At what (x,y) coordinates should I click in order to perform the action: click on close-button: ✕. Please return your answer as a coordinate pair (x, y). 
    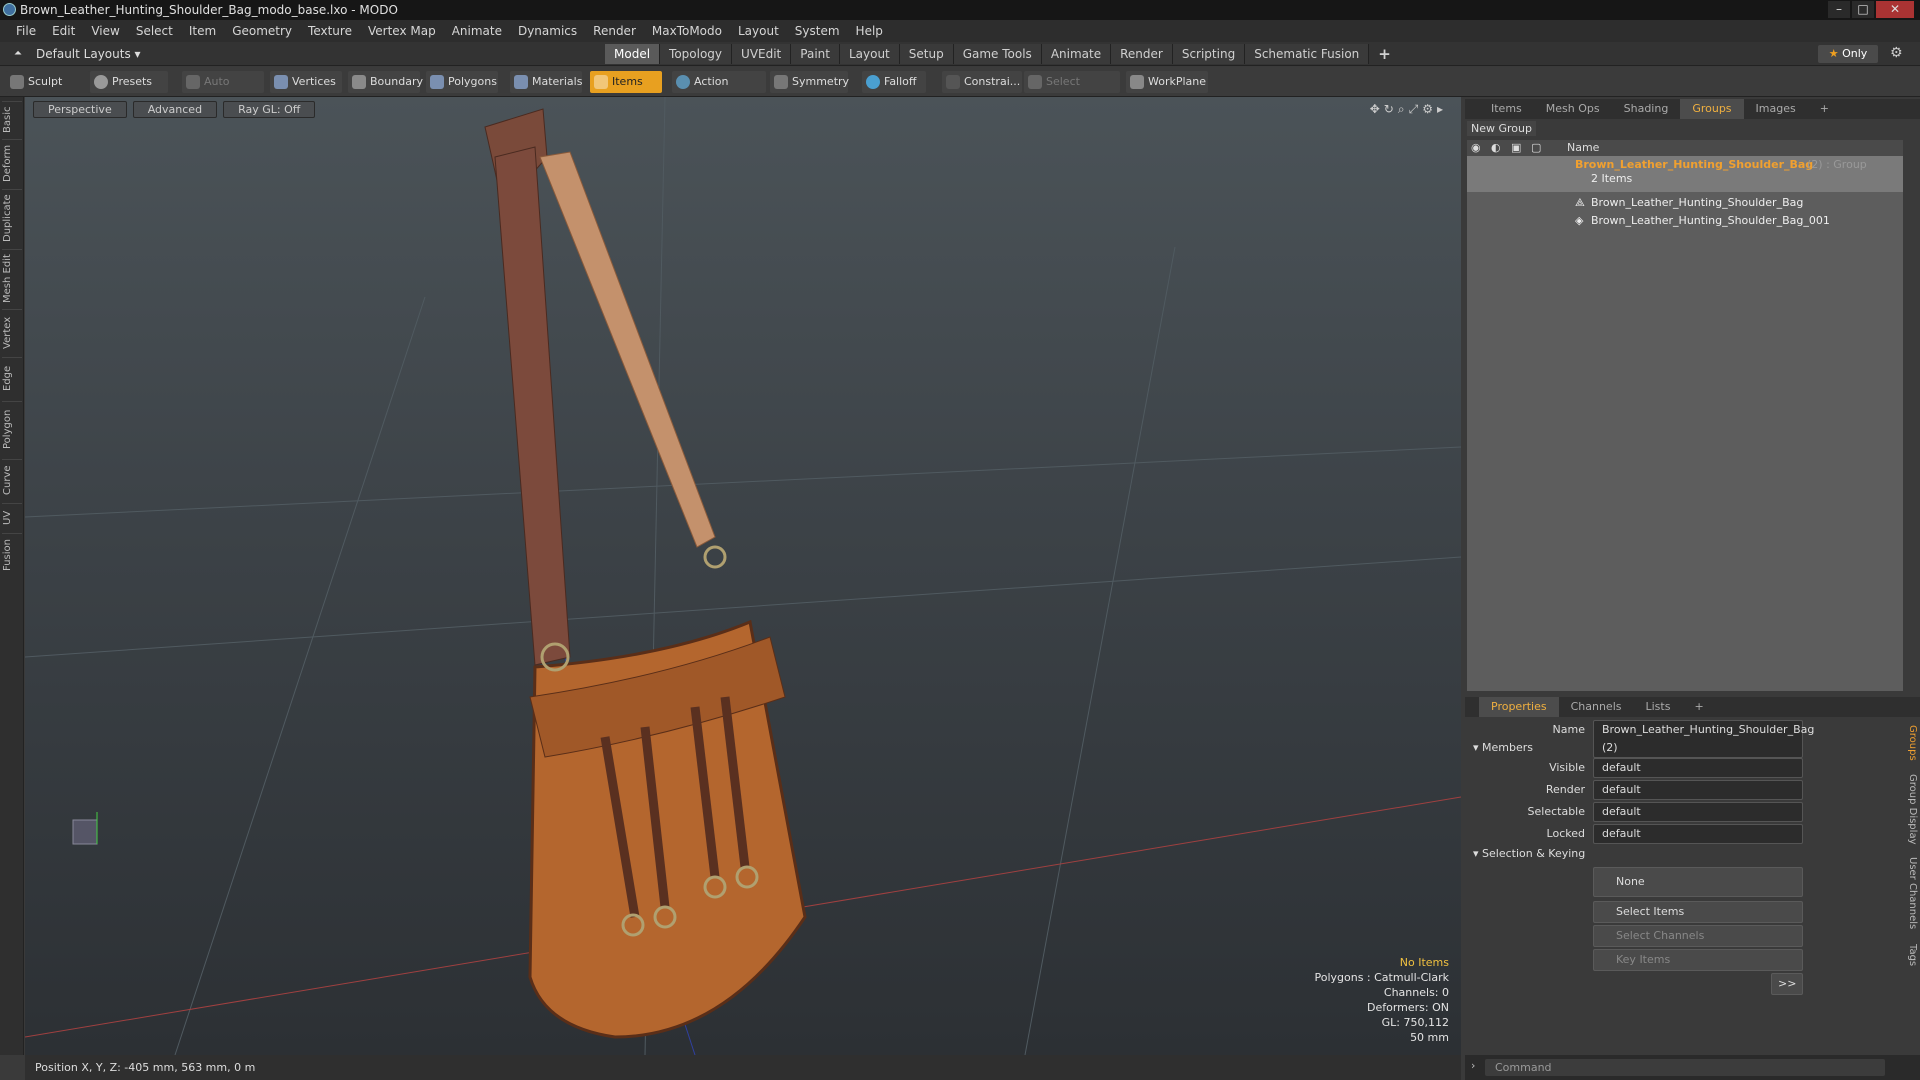
    Looking at the image, I should click on (1895, 9).